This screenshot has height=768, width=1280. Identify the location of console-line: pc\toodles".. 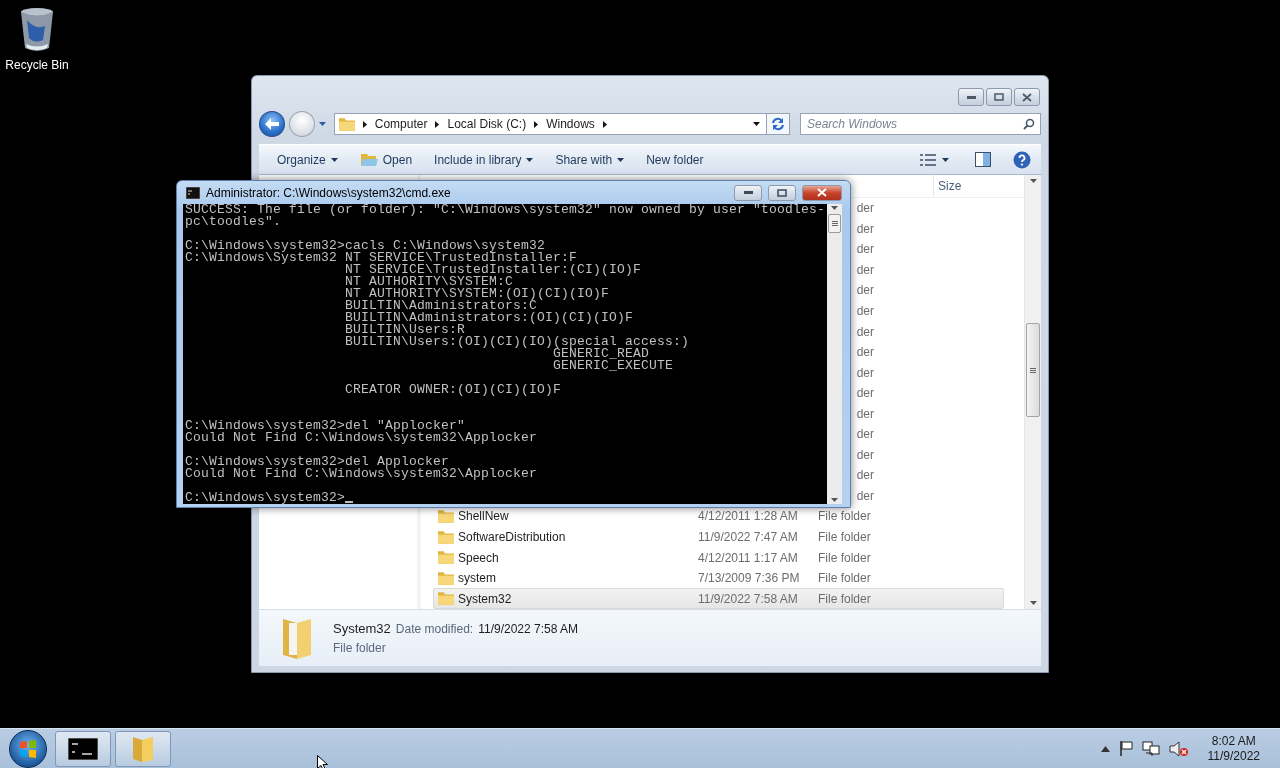
(233, 222).